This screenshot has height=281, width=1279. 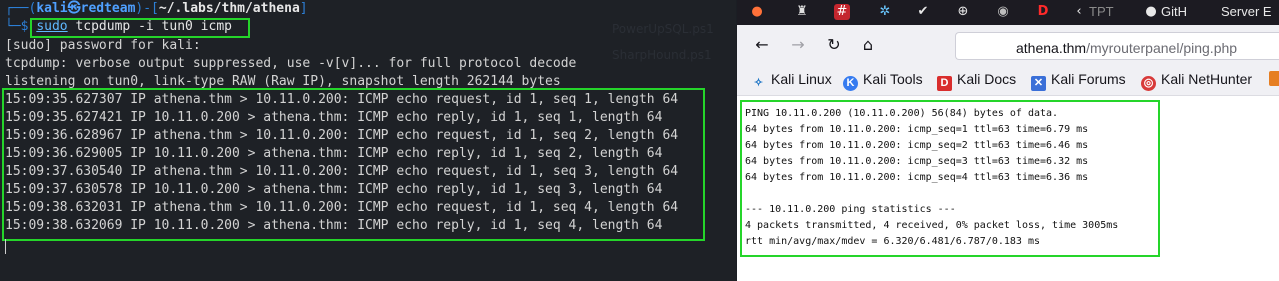 What do you see at coordinates (1174, 11) in the screenshot?
I see `tab-github: GitH` at bounding box center [1174, 11].